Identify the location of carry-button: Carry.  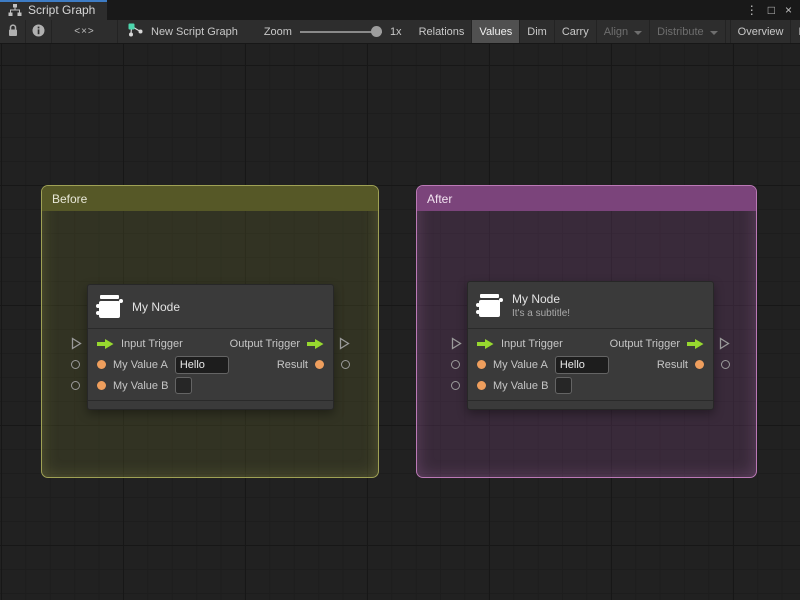
(576, 31).